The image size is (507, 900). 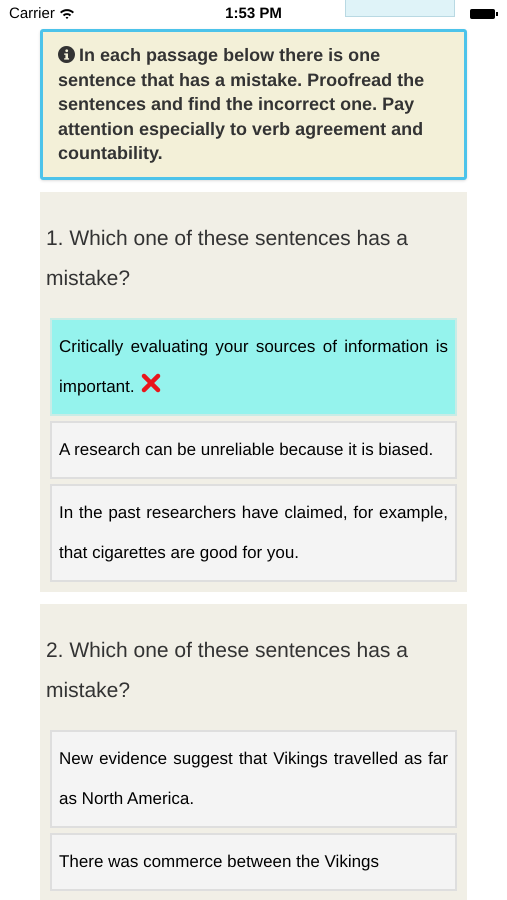 What do you see at coordinates (227, 671) in the screenshot?
I see `question-prompt: 2. Which one of these sentences has a mistake?` at bounding box center [227, 671].